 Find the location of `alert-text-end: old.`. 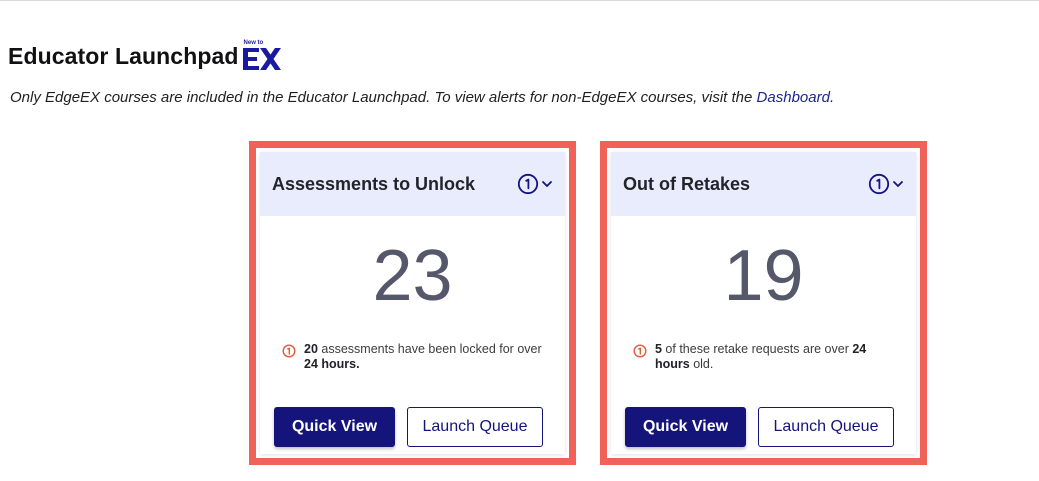

alert-text-end: old. is located at coordinates (701, 364).